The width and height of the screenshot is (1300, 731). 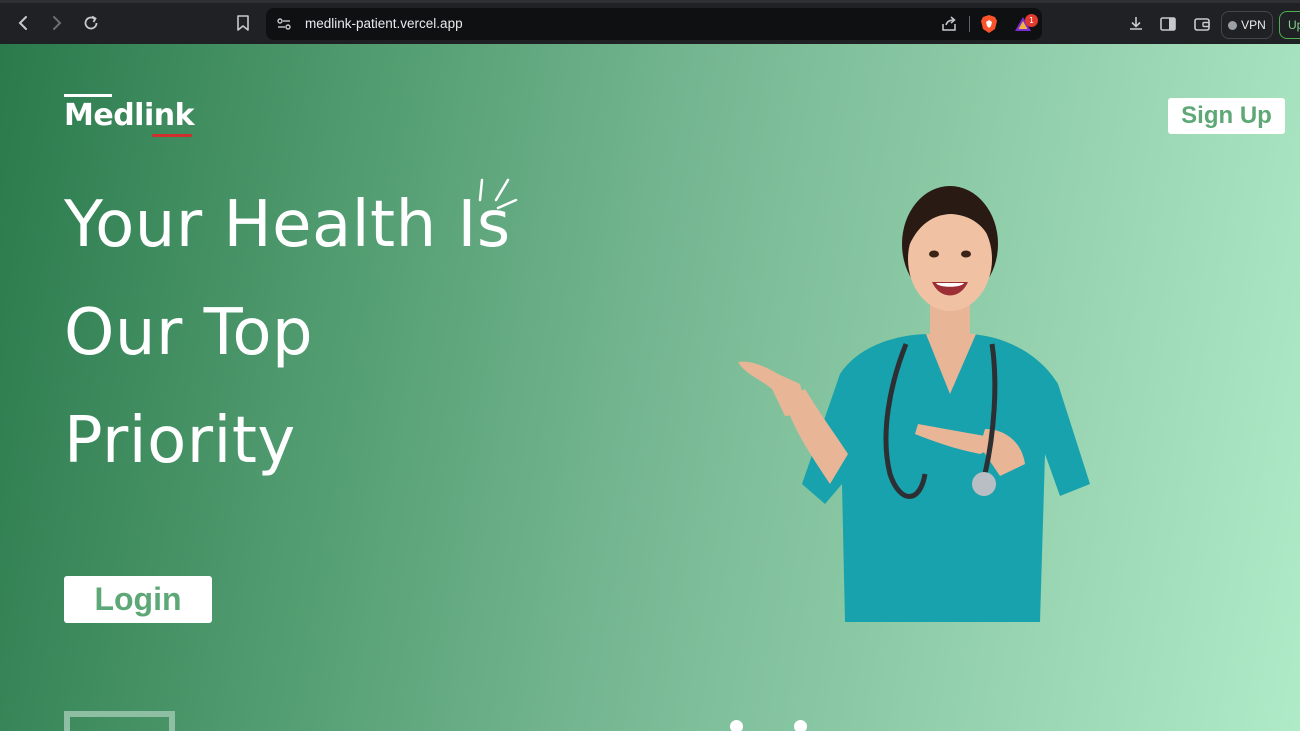 I want to click on vpn-button: VPN, so click(x=1247, y=25).